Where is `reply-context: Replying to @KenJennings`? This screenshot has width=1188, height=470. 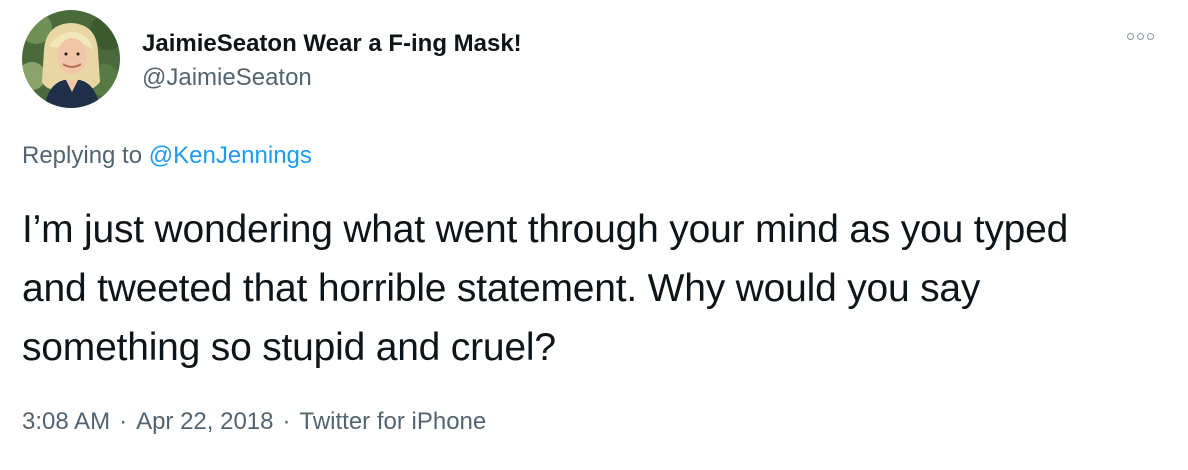 reply-context: Replying to @KenJennings is located at coordinates (167, 156).